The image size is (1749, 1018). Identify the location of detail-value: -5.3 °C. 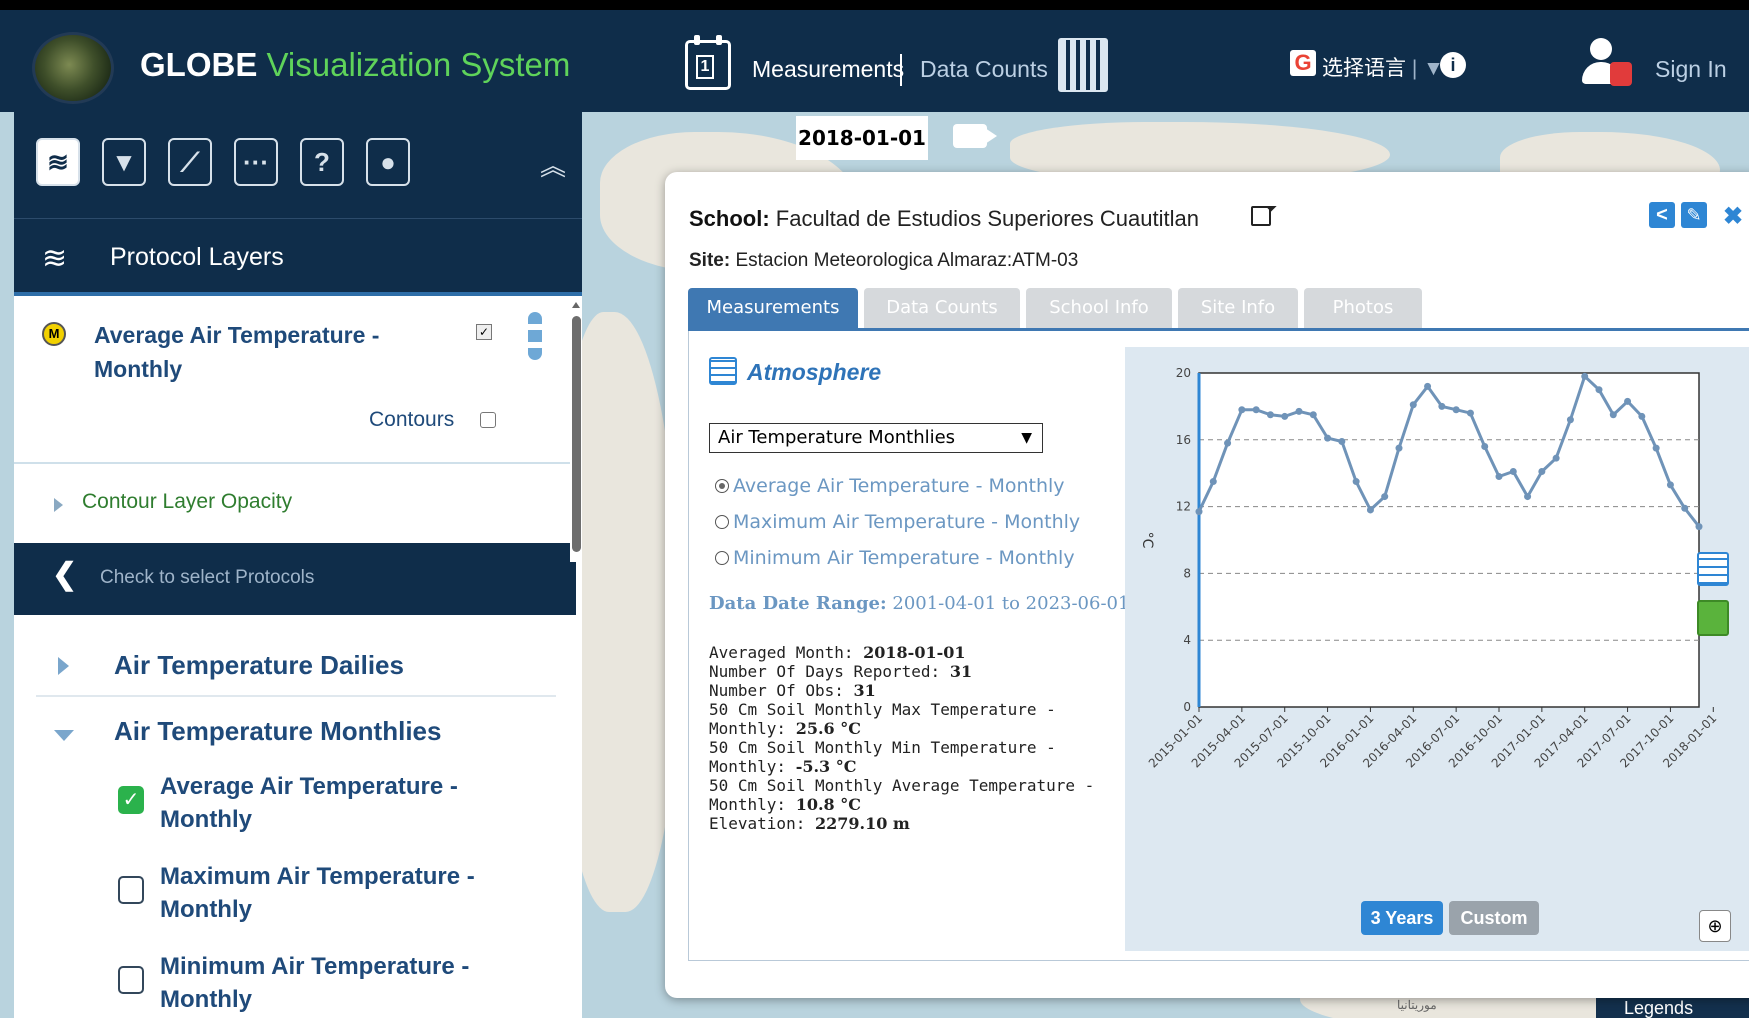
(826, 766).